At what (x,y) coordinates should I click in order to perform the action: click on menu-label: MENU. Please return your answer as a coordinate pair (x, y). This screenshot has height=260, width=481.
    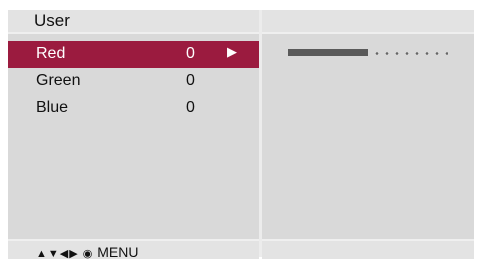
    Looking at the image, I should click on (118, 252).